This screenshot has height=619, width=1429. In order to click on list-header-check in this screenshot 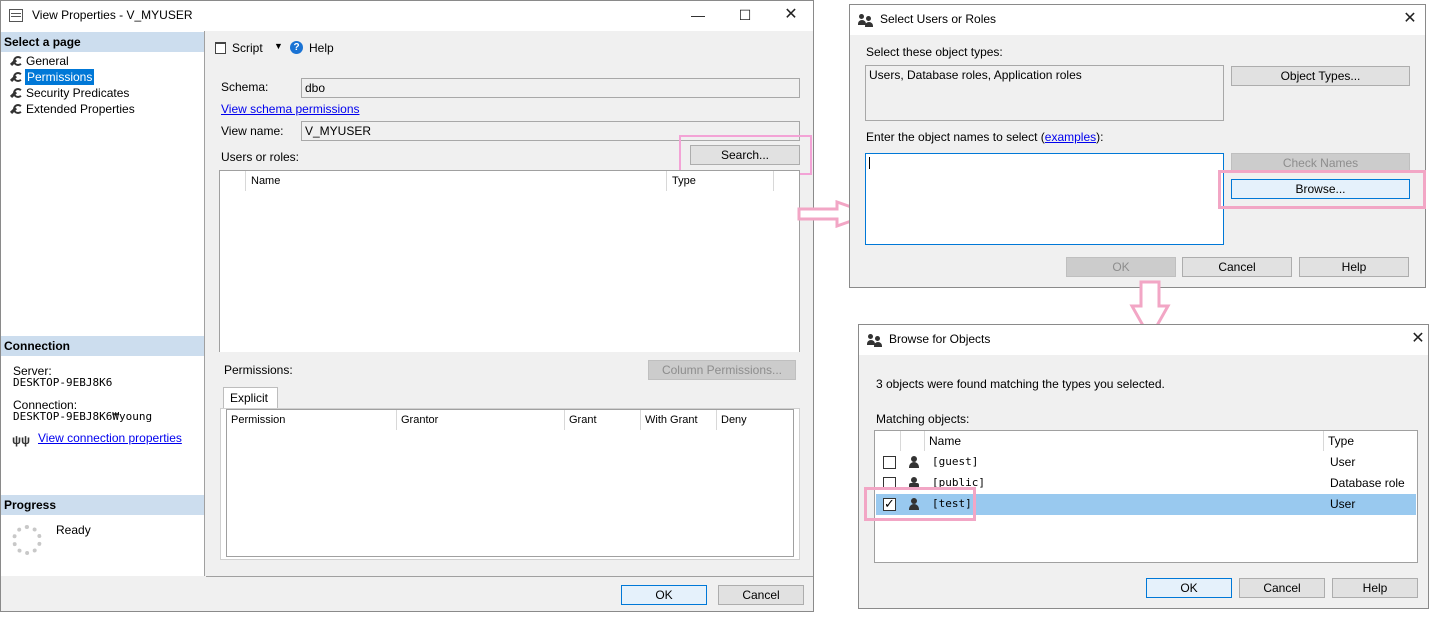, I will do `click(888, 441)`.